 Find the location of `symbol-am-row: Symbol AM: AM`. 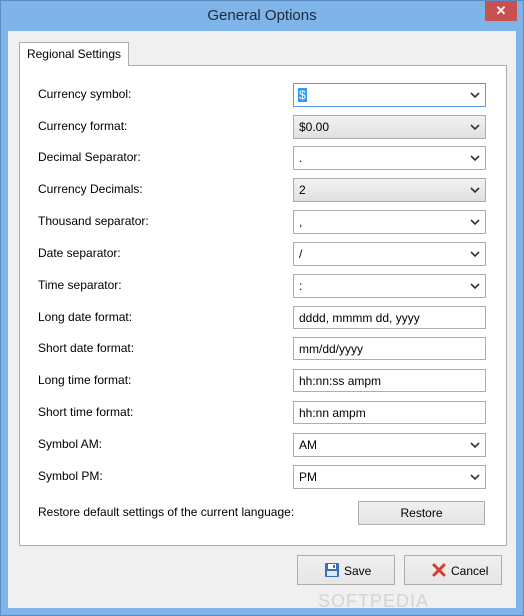

symbol-am-row: Symbol AM: AM is located at coordinates (263, 445).